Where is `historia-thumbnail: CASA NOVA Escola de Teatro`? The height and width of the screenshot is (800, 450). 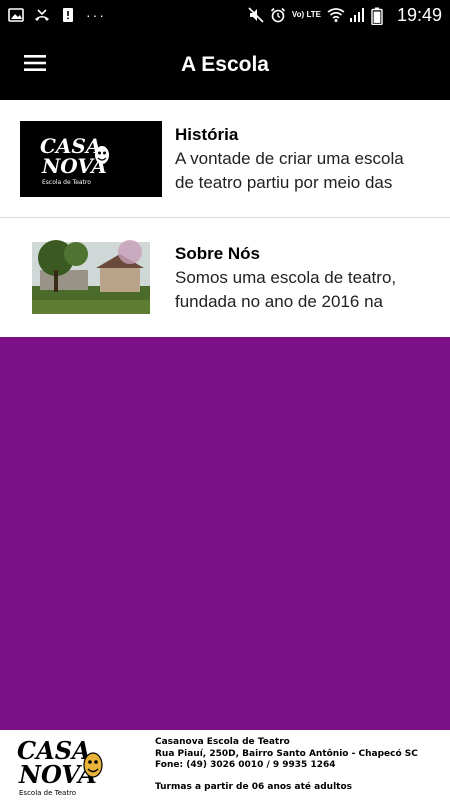
historia-thumbnail: CASA NOVA Escola de Teatro is located at coordinates (91, 158).